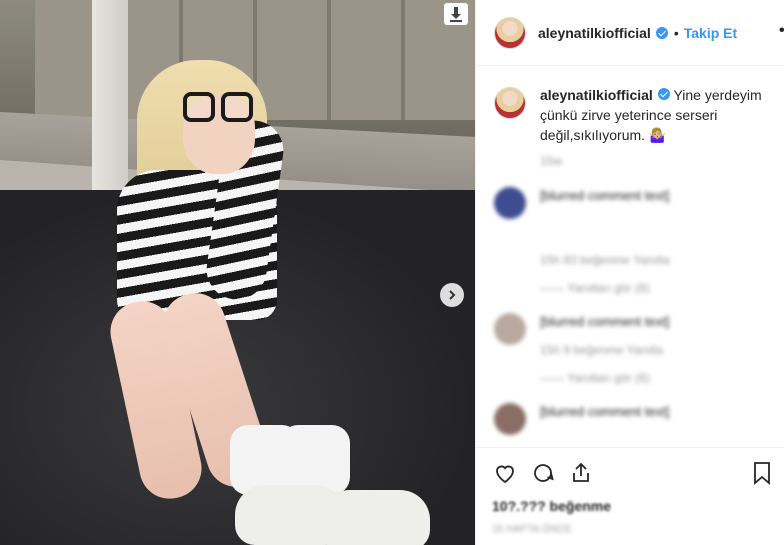 This screenshot has height=545, width=784. I want to click on share-icon, so click(581, 472).